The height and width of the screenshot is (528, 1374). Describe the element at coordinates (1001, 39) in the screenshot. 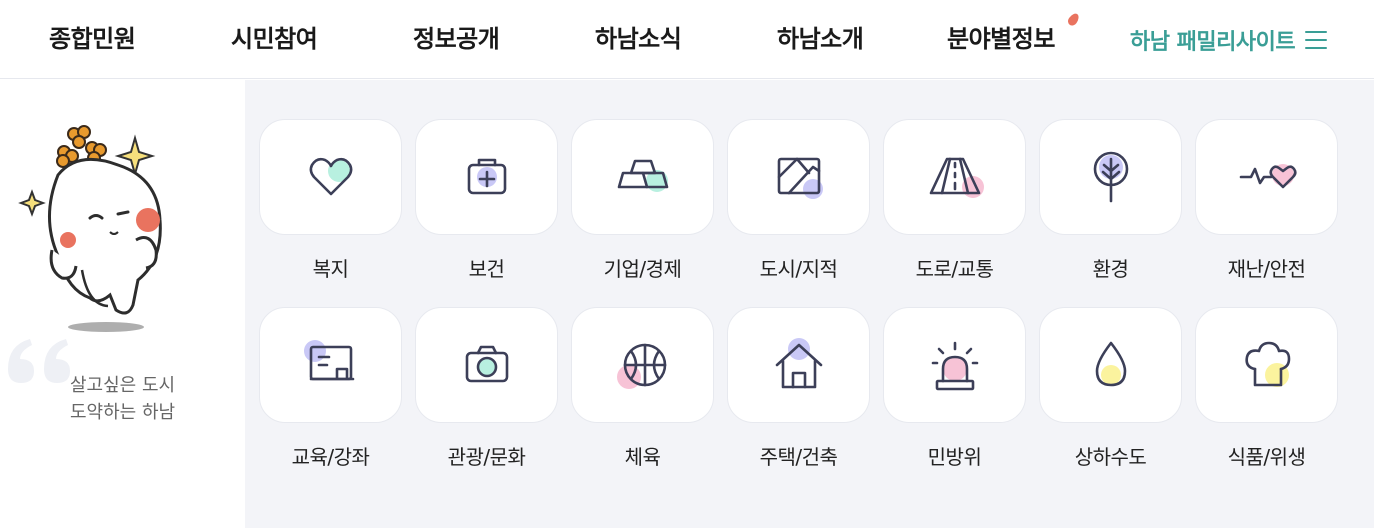

I see `nav-item-field-info: 분야별정보` at that location.